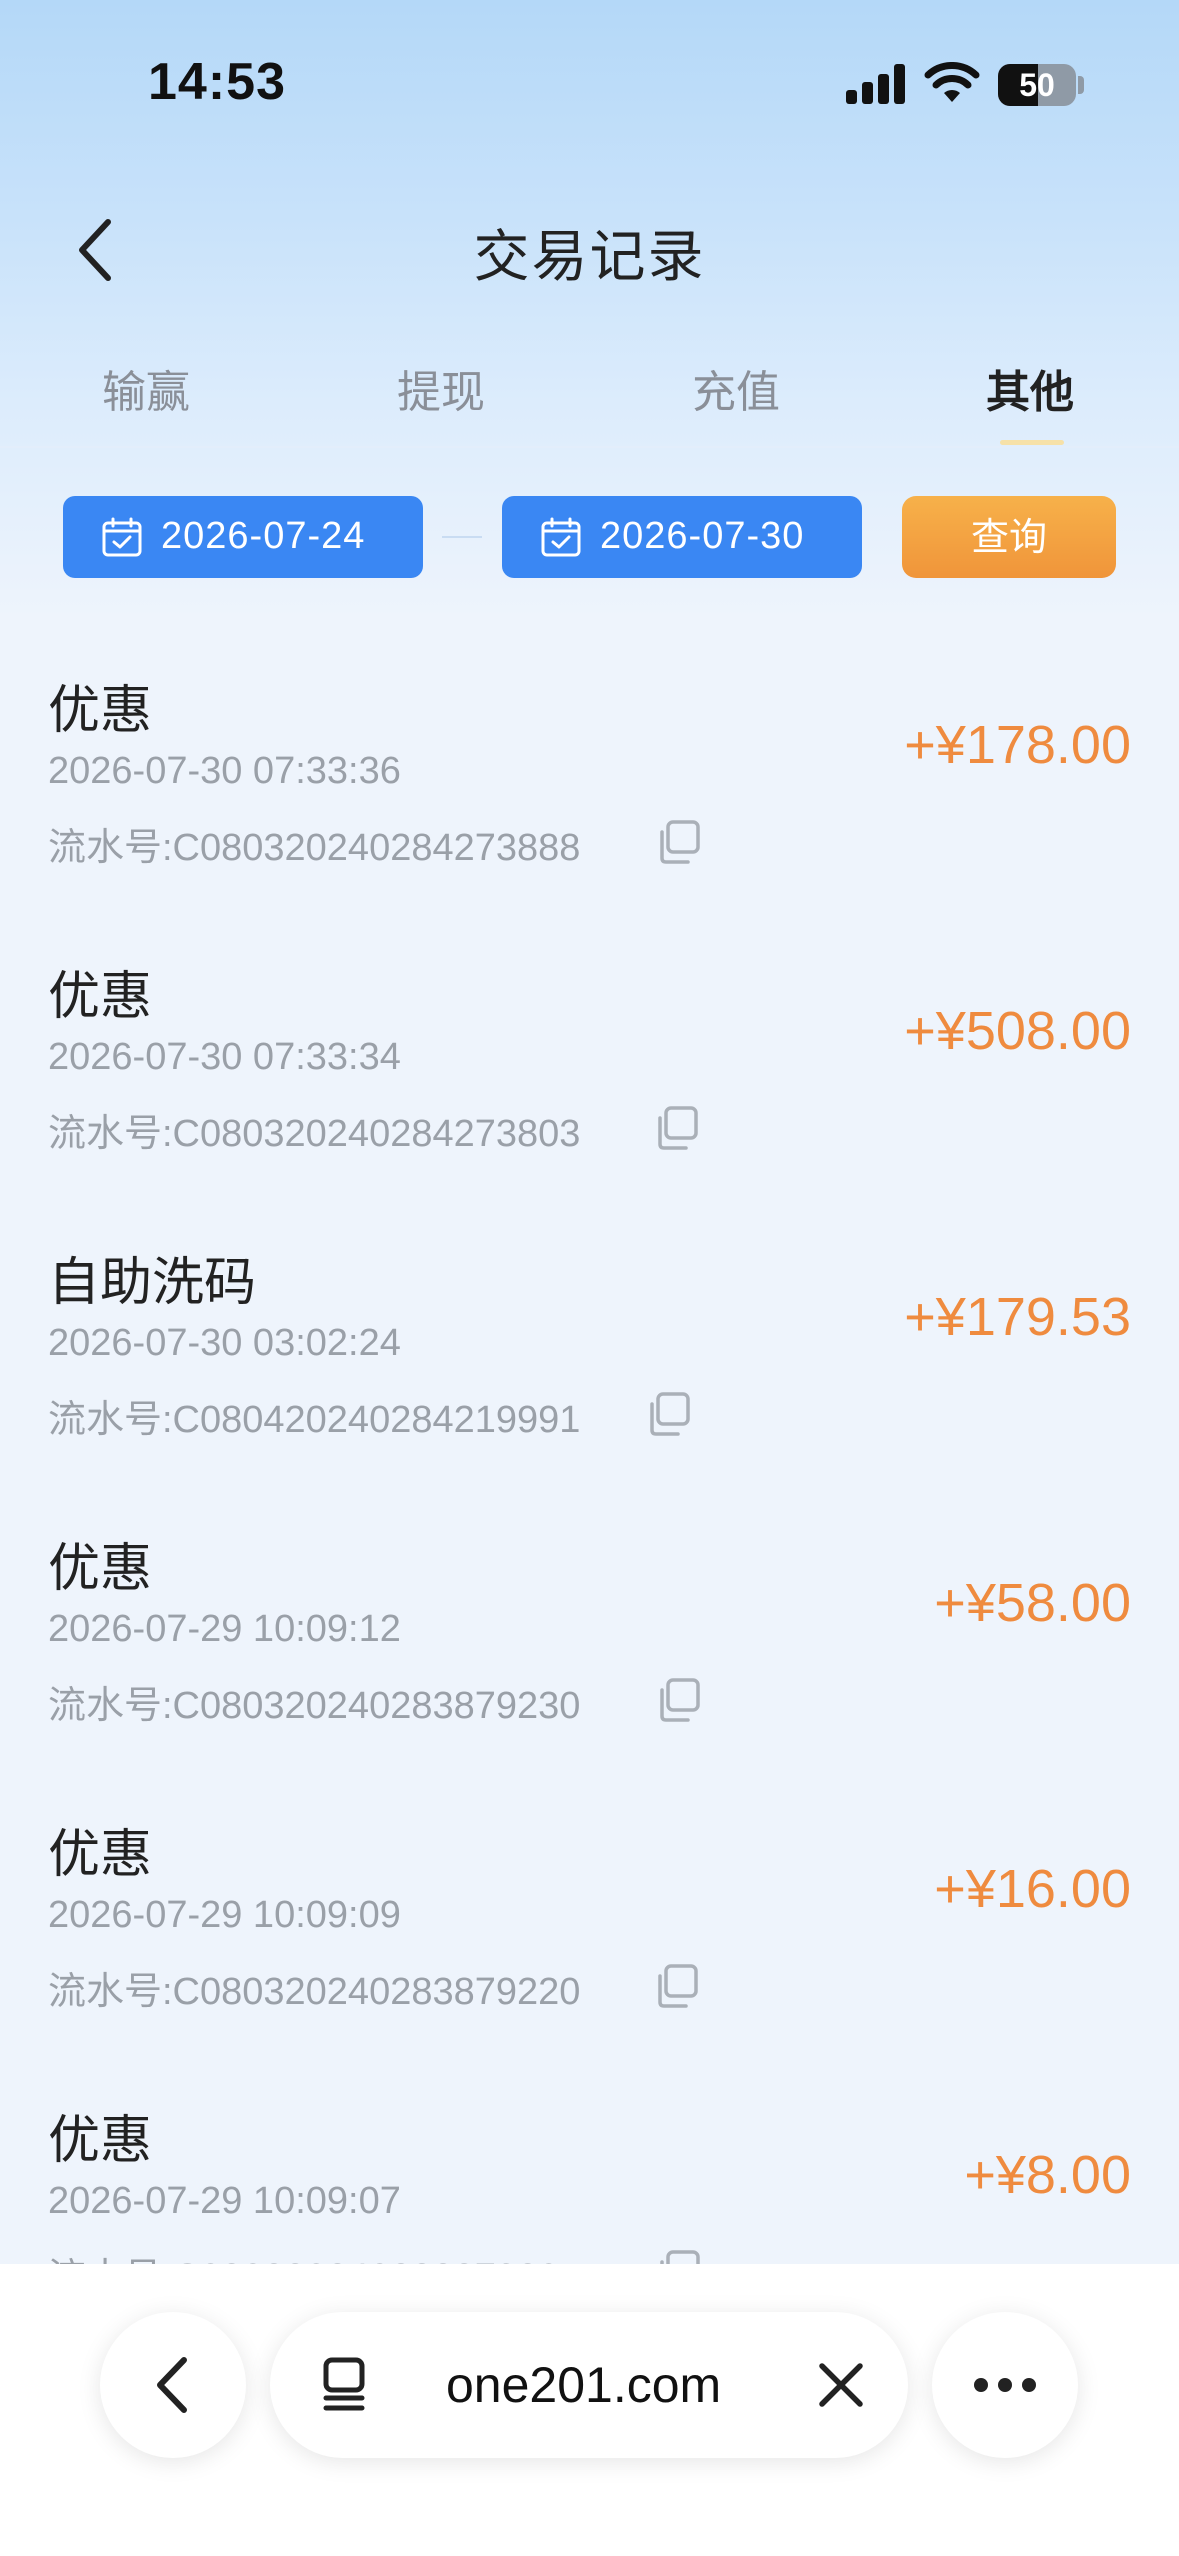 The width and height of the screenshot is (1179, 2556). What do you see at coordinates (1081, 85) in the screenshot?
I see `battery-cap` at bounding box center [1081, 85].